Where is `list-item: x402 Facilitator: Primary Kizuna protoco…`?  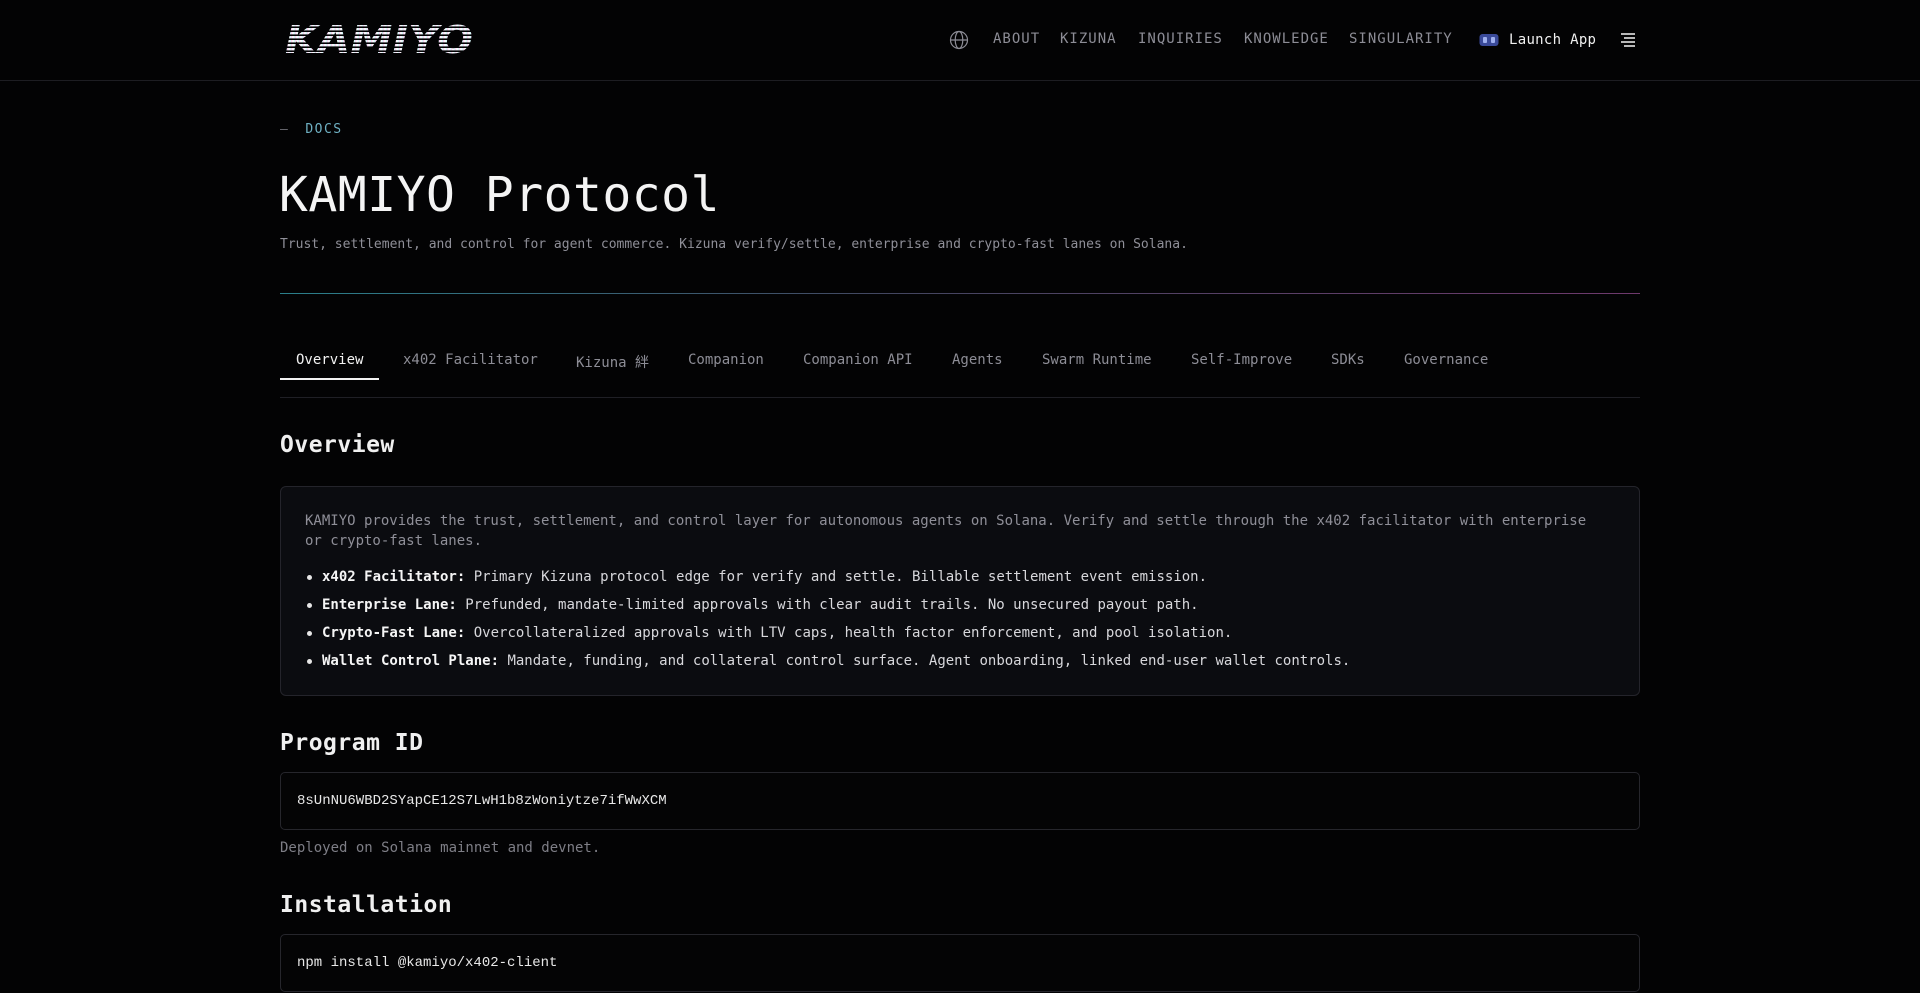 list-item: x402 Facilitator: Primary Kizuna protoco… is located at coordinates (960, 581).